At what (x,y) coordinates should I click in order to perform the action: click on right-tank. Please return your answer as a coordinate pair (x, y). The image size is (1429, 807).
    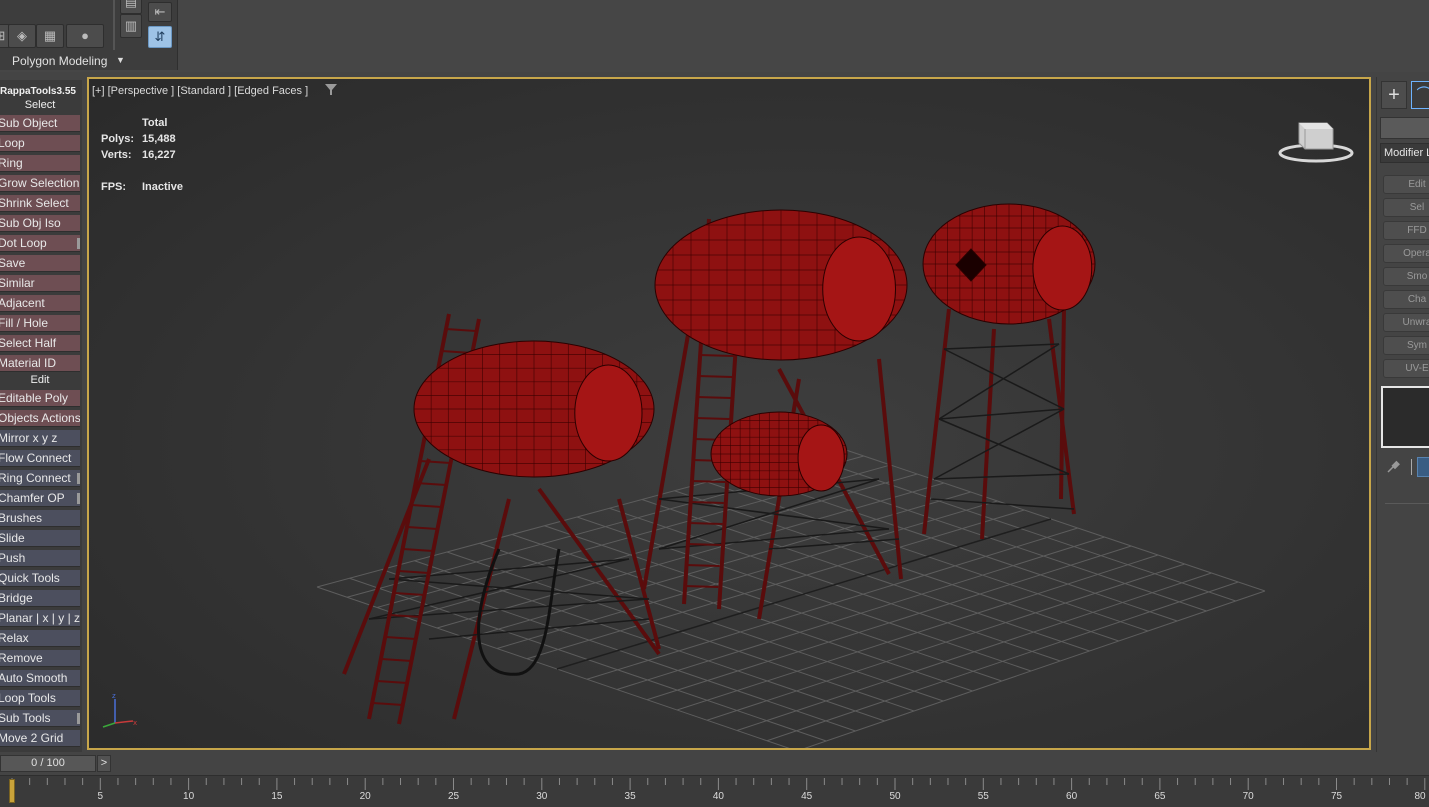
    Looking at the image, I should click on (1009, 264).